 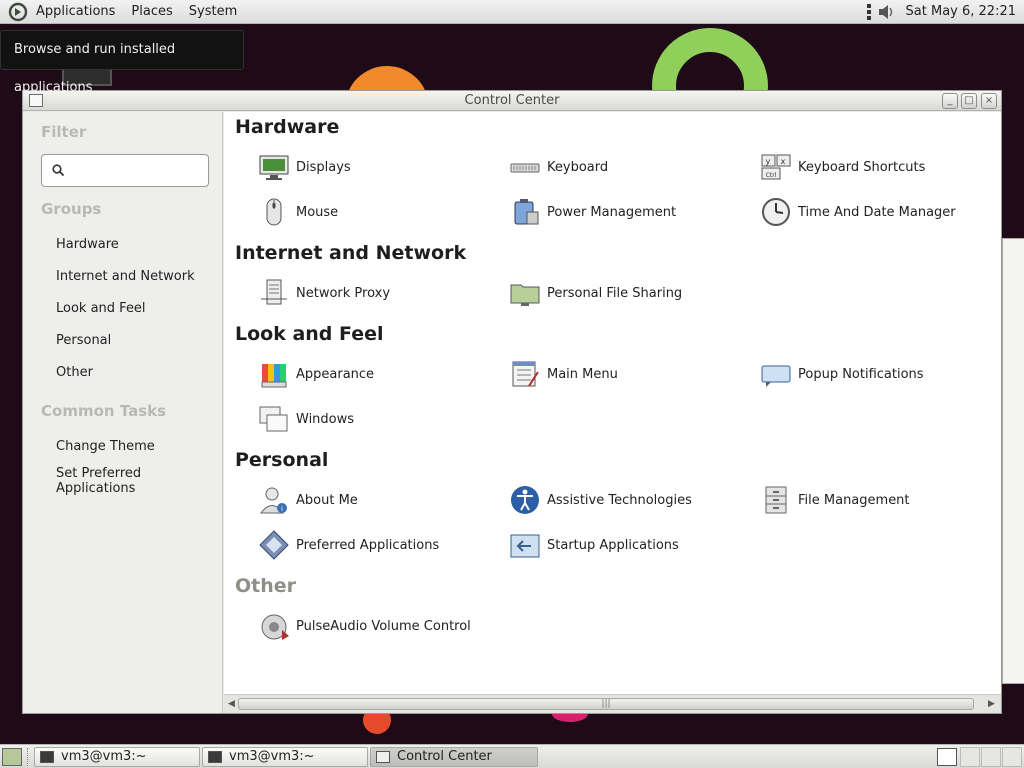 I want to click on group-personal: Personal, so click(x=83, y=340).